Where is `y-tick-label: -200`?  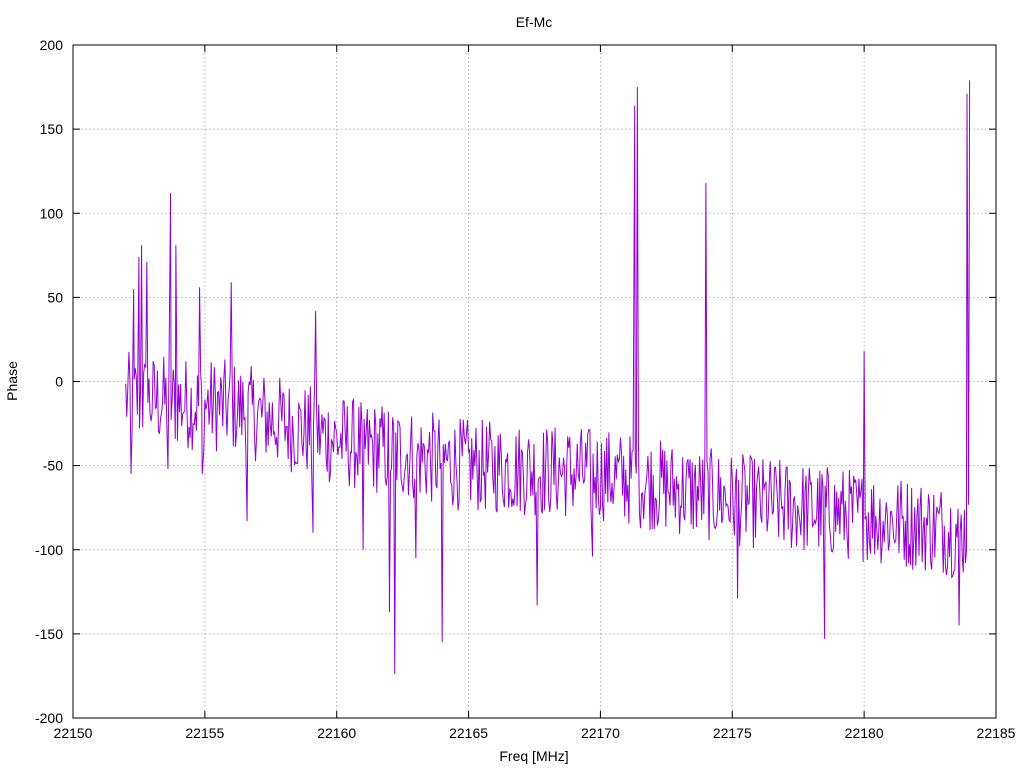
y-tick-label: -200 is located at coordinates (49, 718).